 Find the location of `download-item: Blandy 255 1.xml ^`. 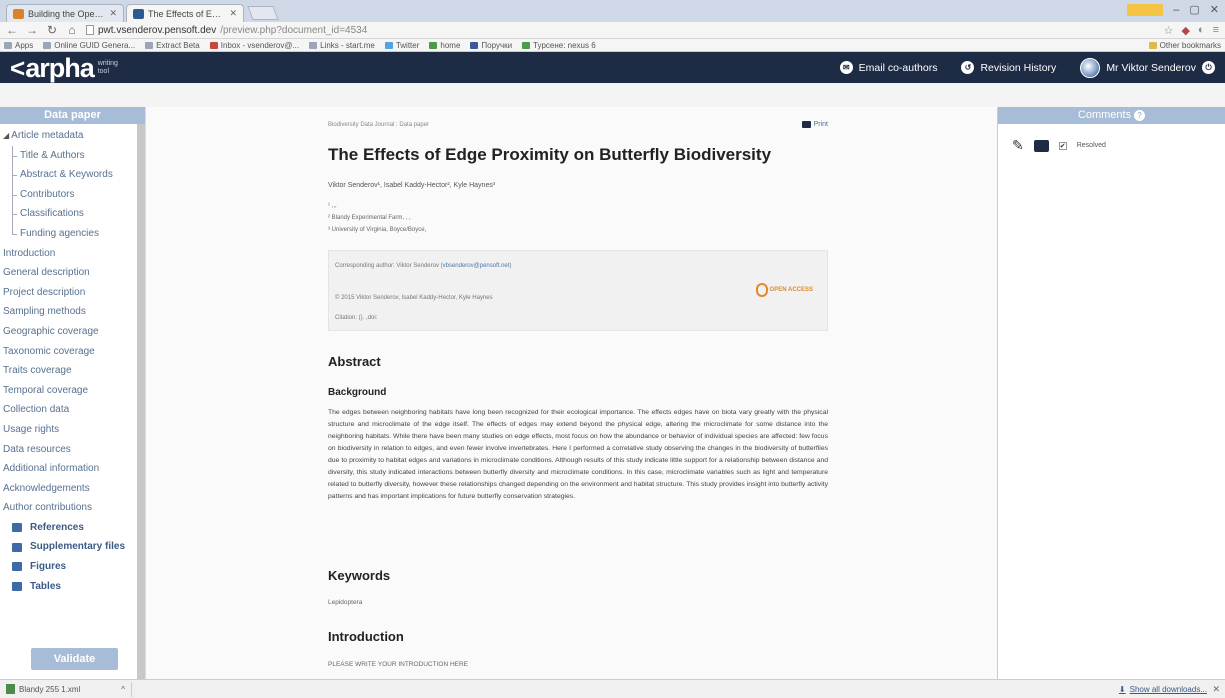

download-item: Blandy 255 1.xml ^ is located at coordinates (69, 689).